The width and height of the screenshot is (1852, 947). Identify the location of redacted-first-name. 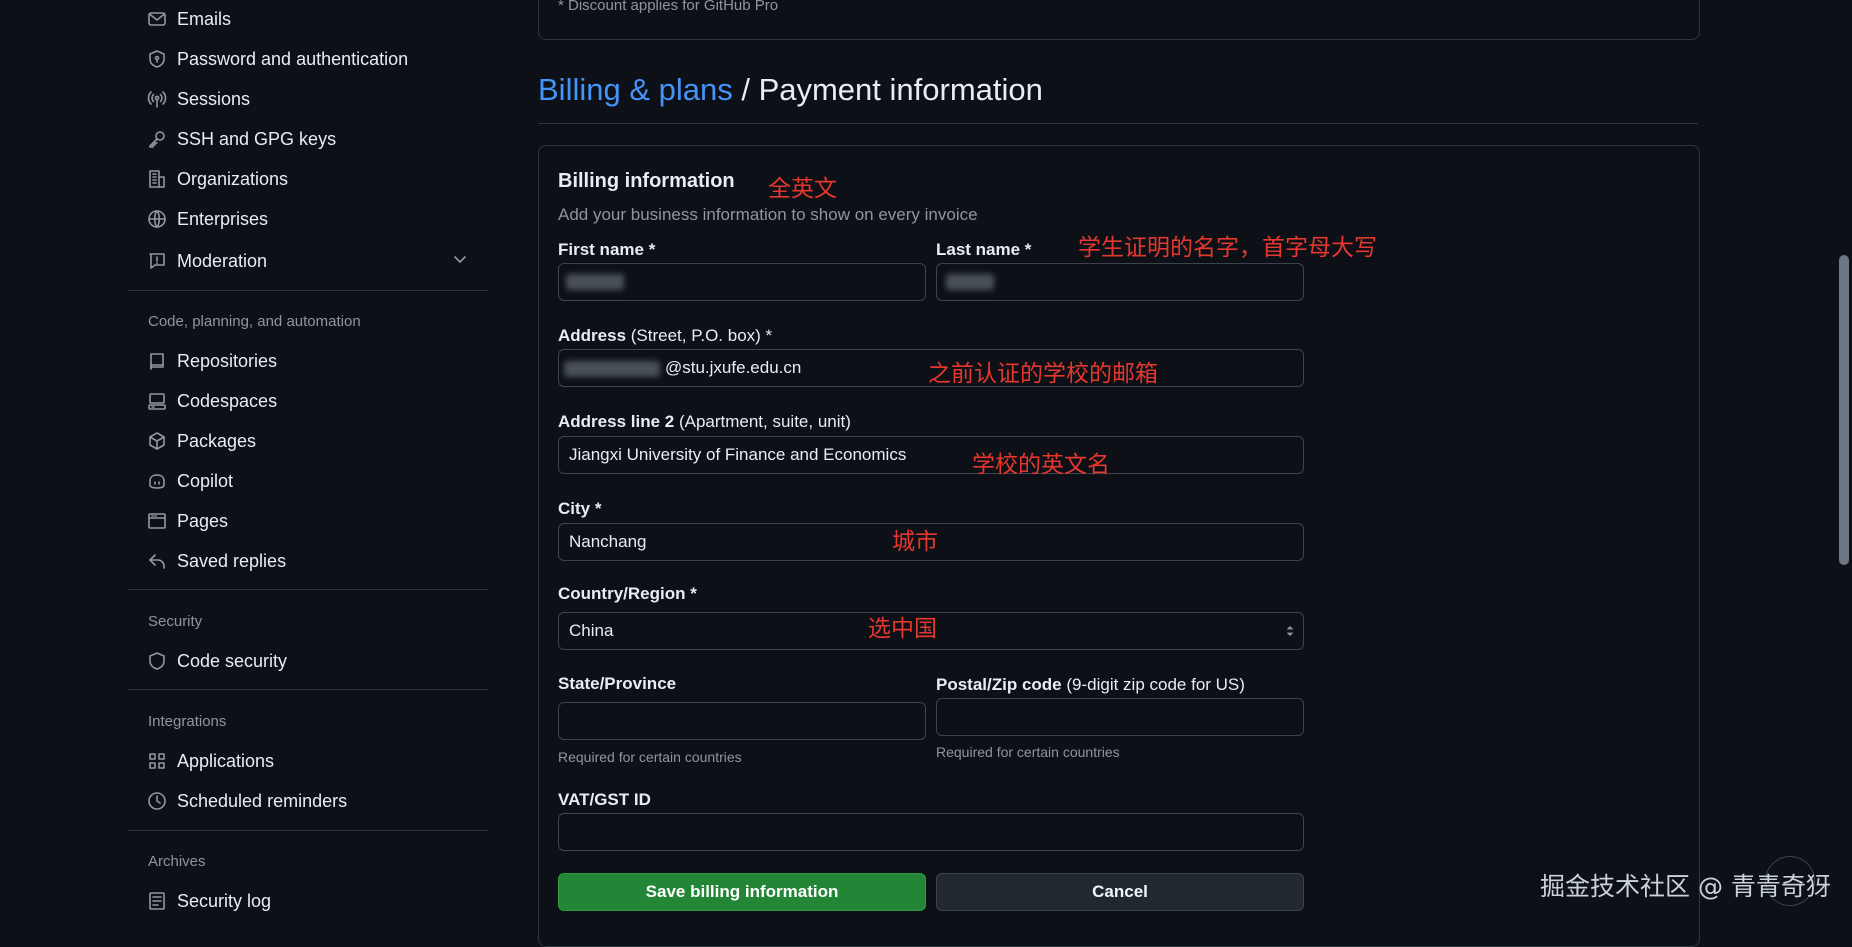
(595, 282).